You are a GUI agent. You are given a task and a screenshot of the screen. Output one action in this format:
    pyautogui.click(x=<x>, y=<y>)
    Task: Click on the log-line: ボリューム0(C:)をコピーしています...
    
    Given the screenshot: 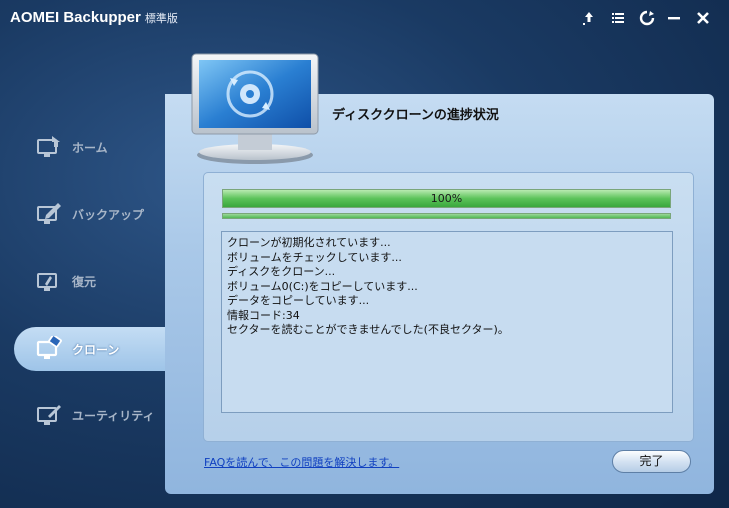 What is the action you would take?
    pyautogui.click(x=322, y=286)
    